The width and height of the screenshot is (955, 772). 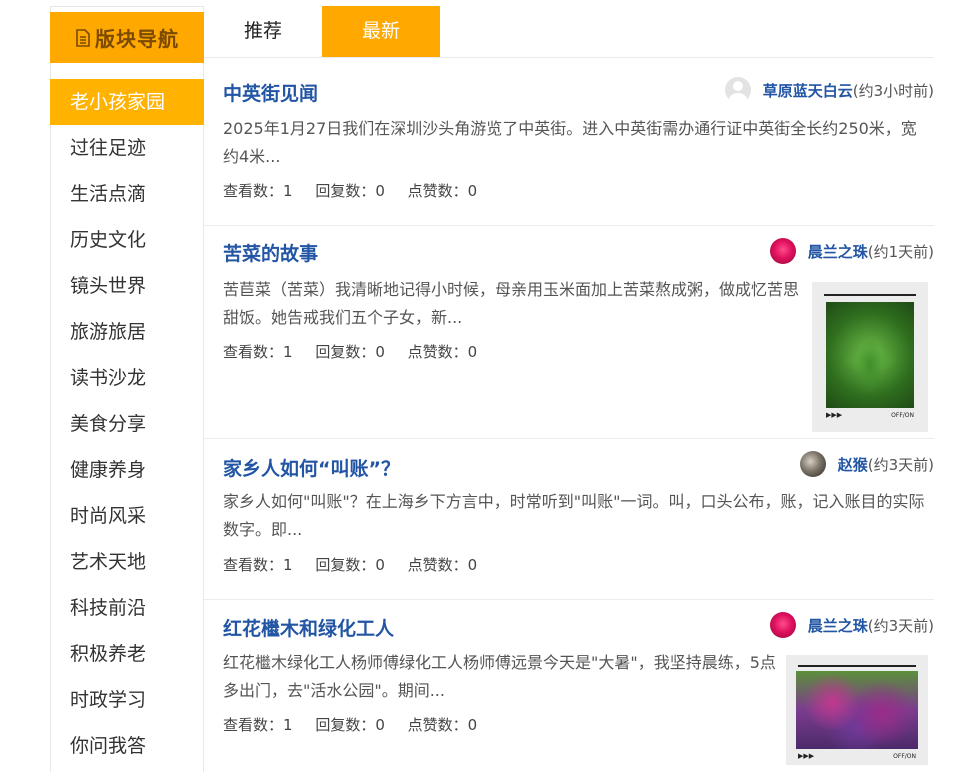 What do you see at coordinates (127, 608) in the screenshot?
I see `sidebar-item-tech: 科技前沿` at bounding box center [127, 608].